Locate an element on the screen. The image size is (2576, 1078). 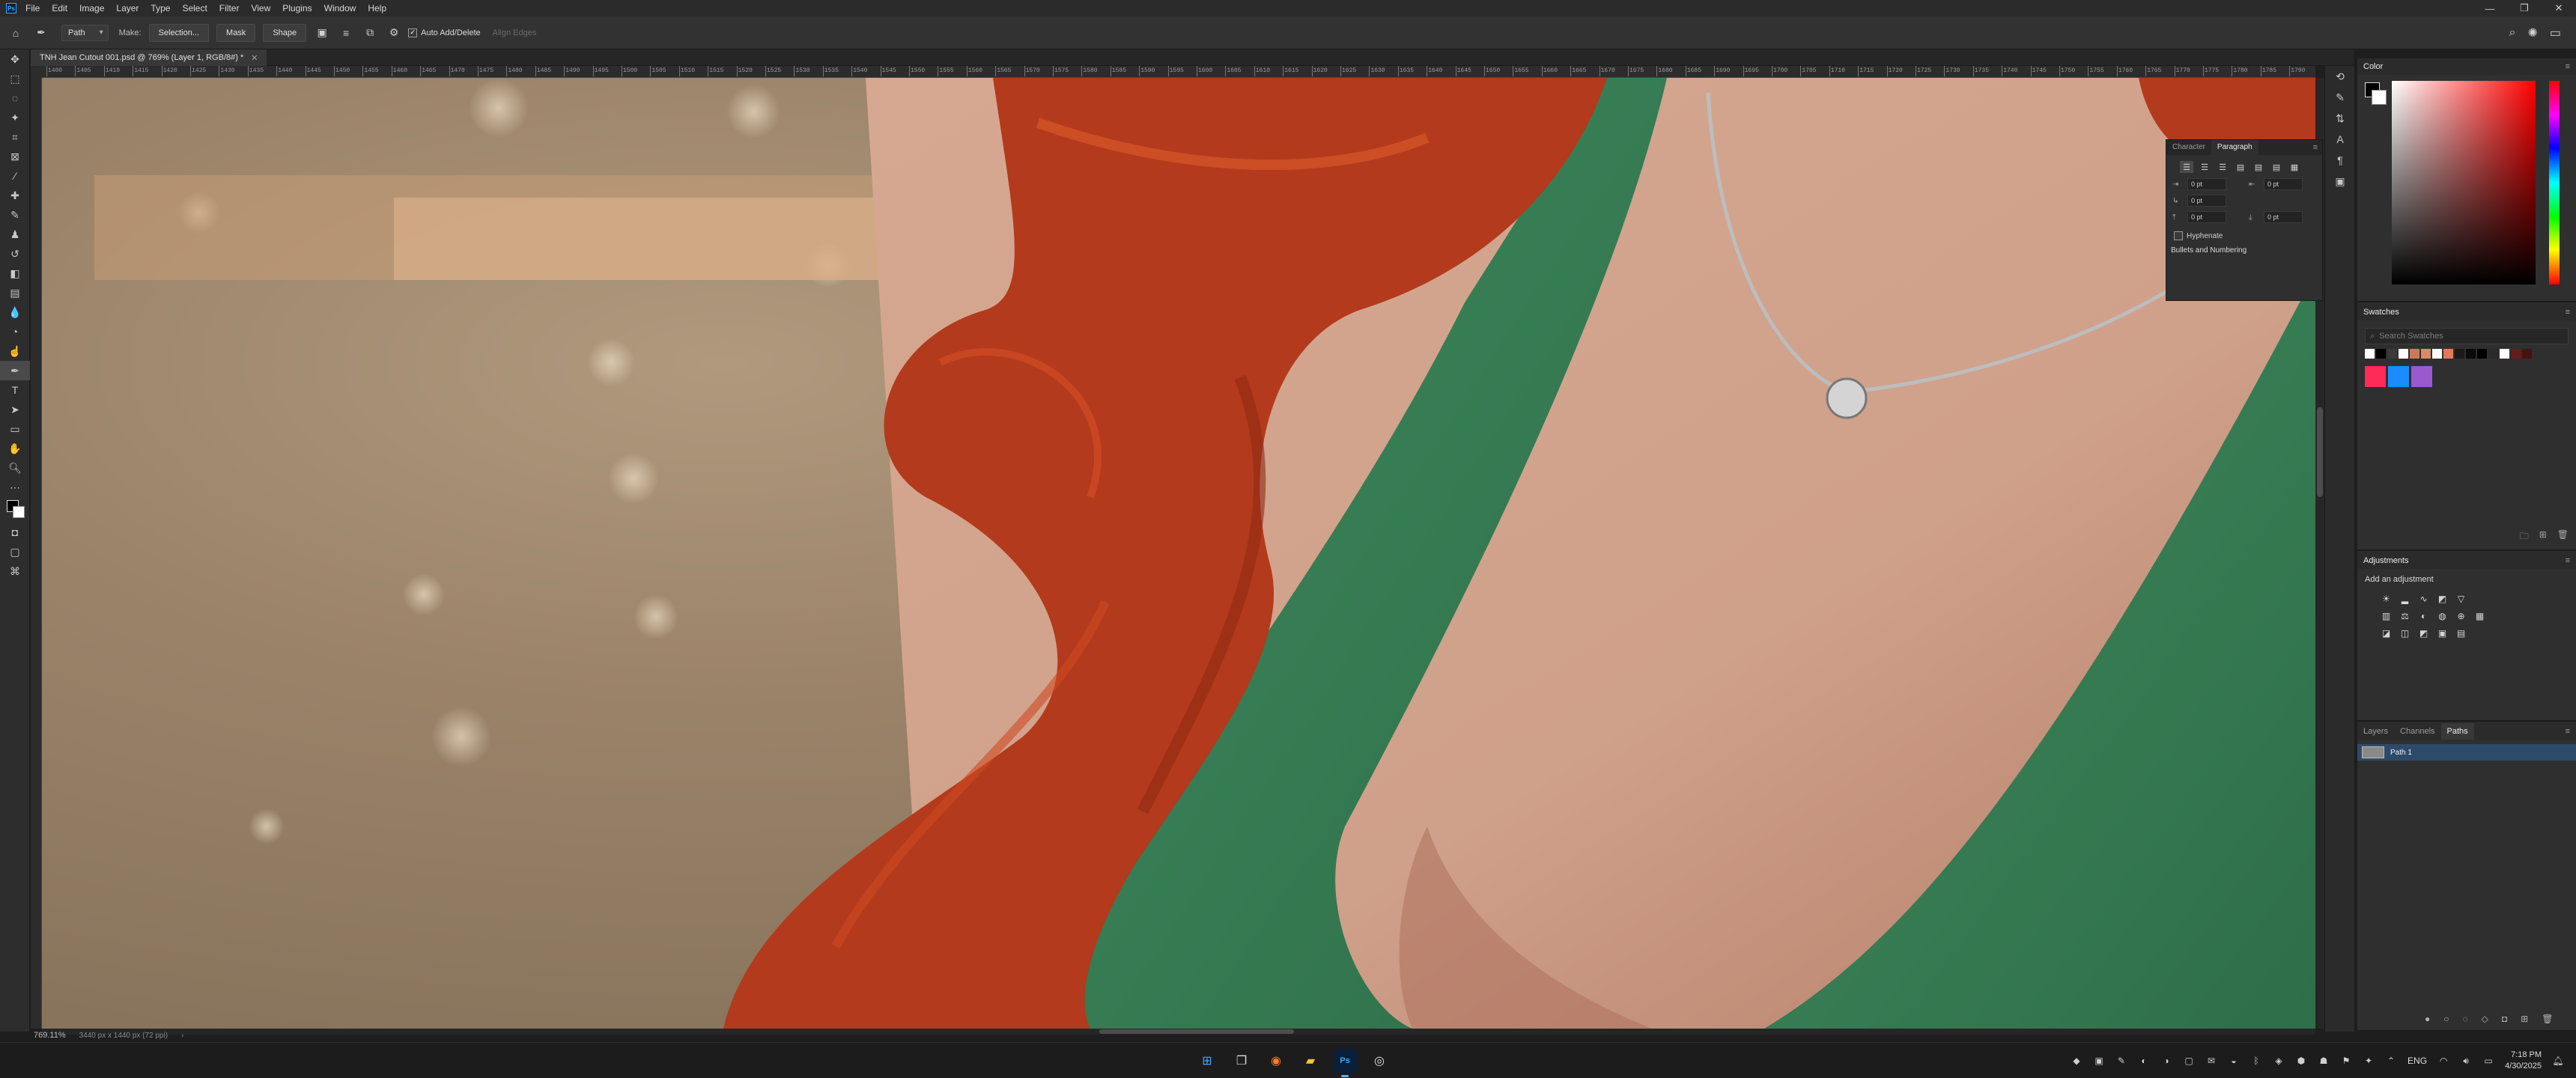
workspace-icon: ▭ is located at coordinates (2555, 32).